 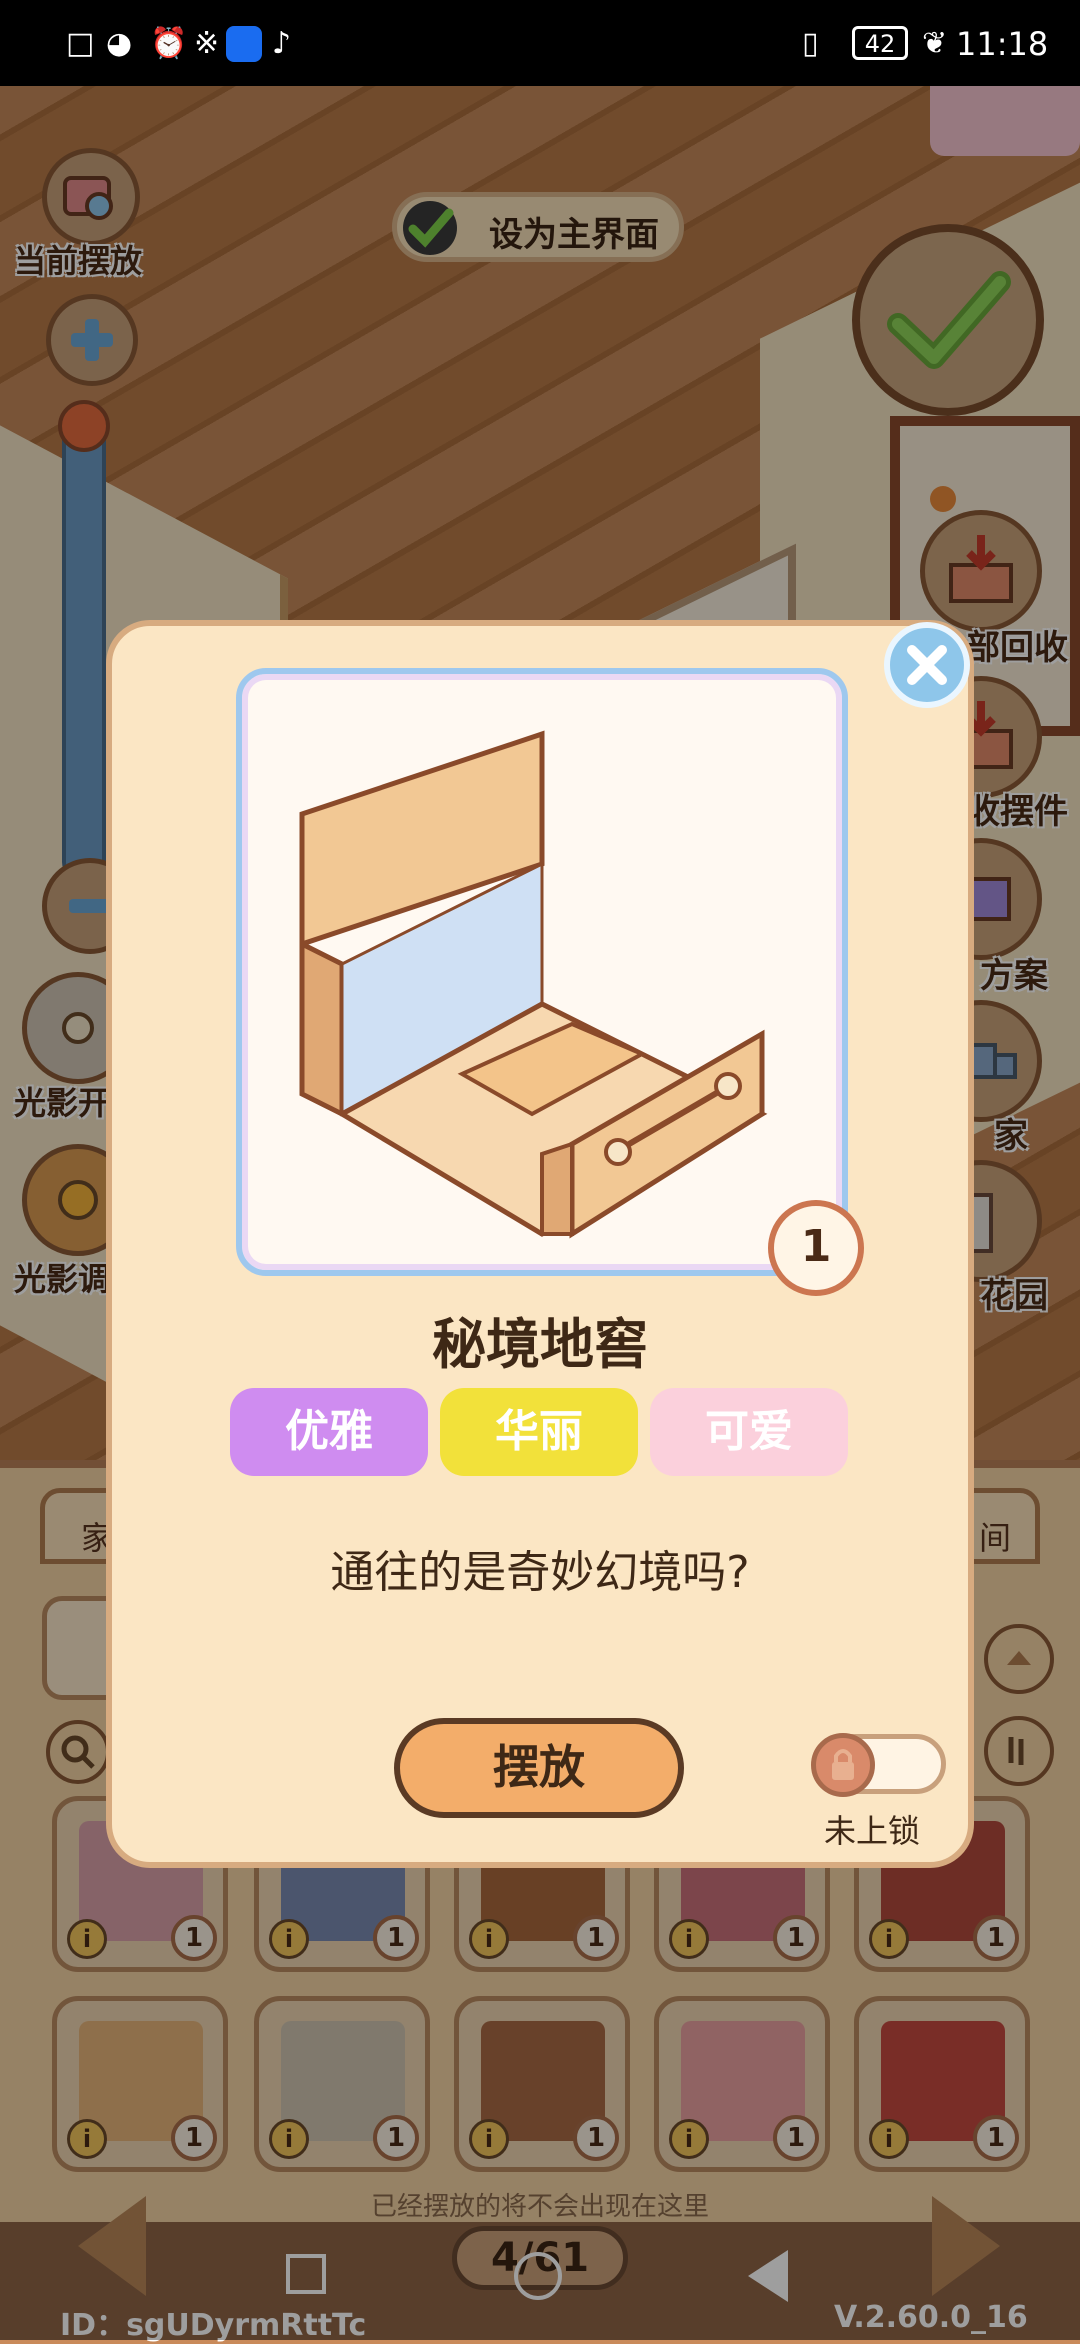 I want to click on tag-badge: 可爱, so click(x=749, y=1432).